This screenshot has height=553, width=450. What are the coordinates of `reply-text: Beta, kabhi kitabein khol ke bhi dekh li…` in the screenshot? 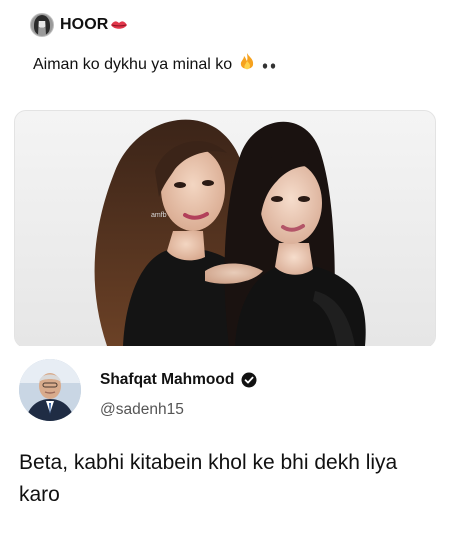 It's located at (208, 478).